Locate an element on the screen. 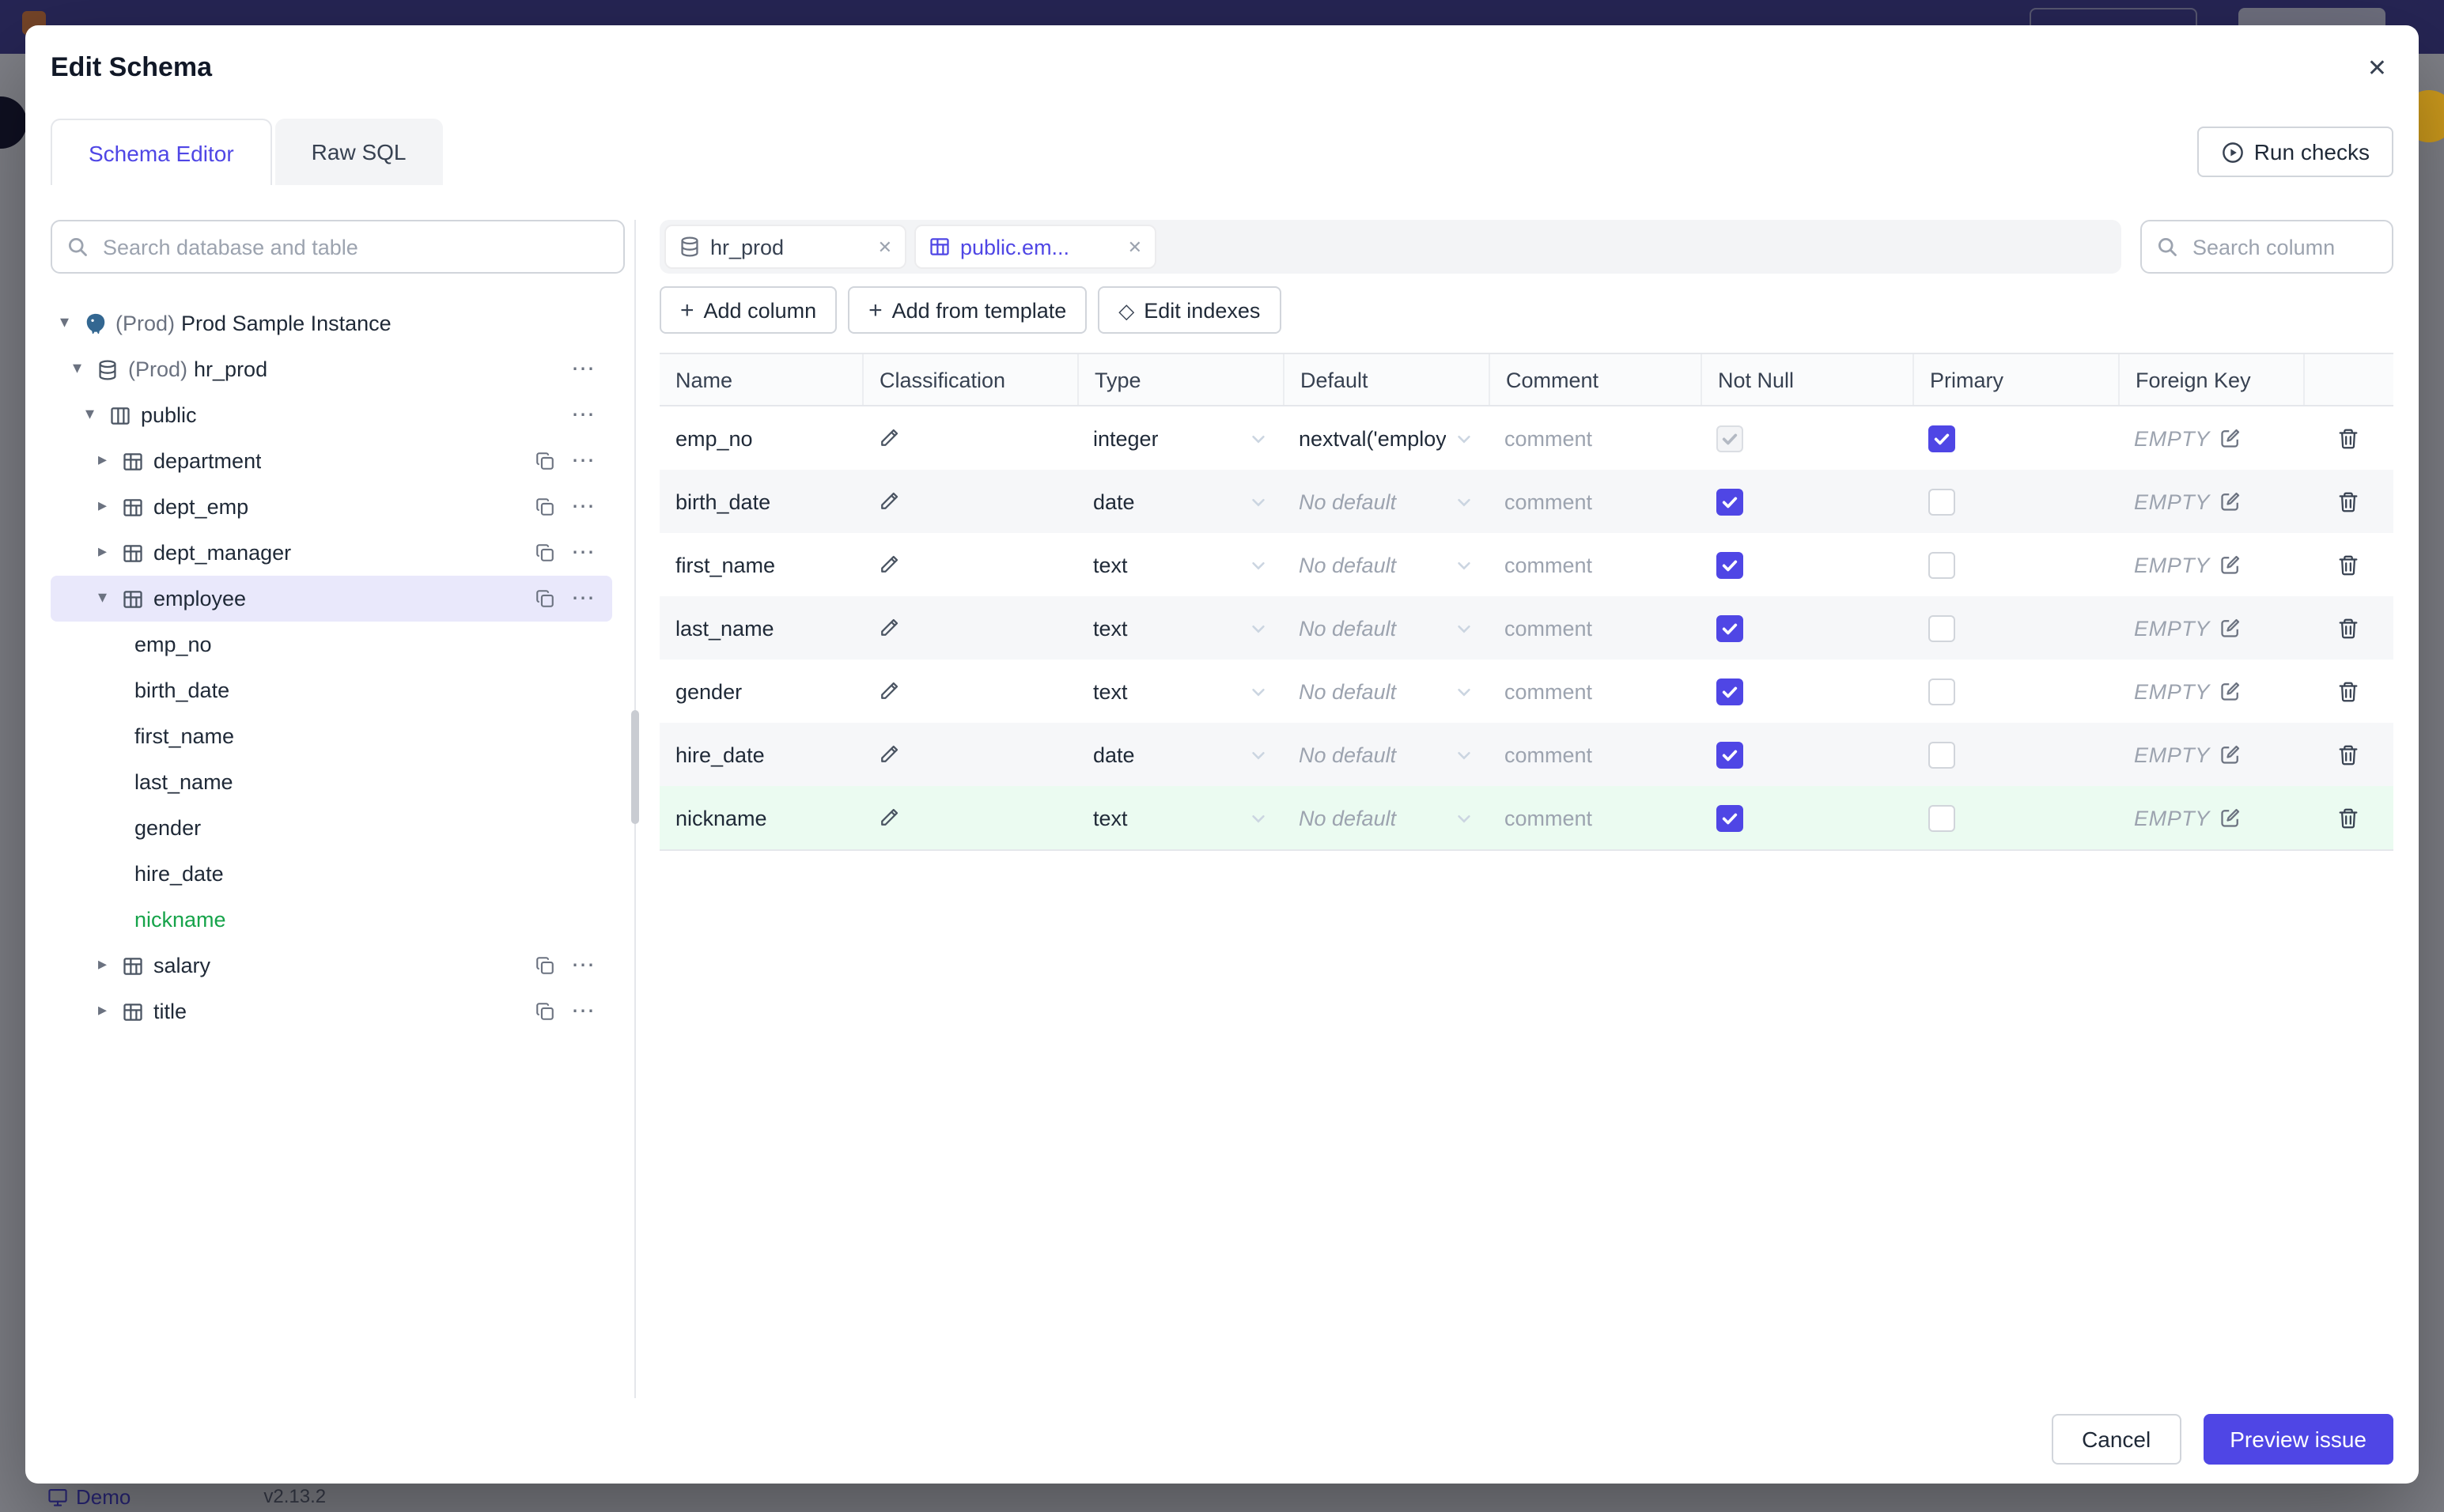 Image resolution: width=2444 pixels, height=1512 pixels. default-select: nextval('employ is located at coordinates (1386, 438).